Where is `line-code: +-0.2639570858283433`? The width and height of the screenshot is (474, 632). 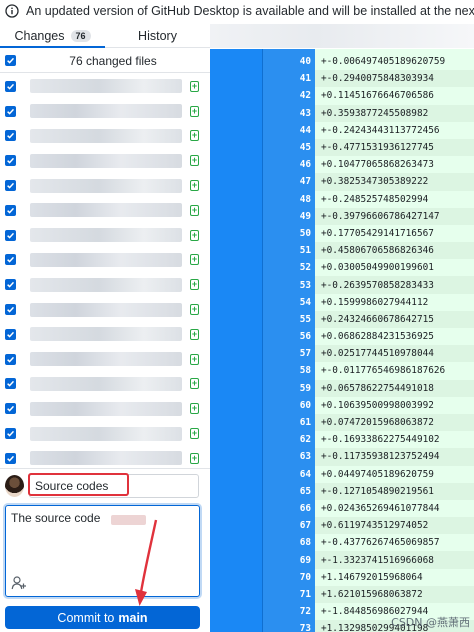
line-code: +-0.2639570858283433 is located at coordinates (394, 285).